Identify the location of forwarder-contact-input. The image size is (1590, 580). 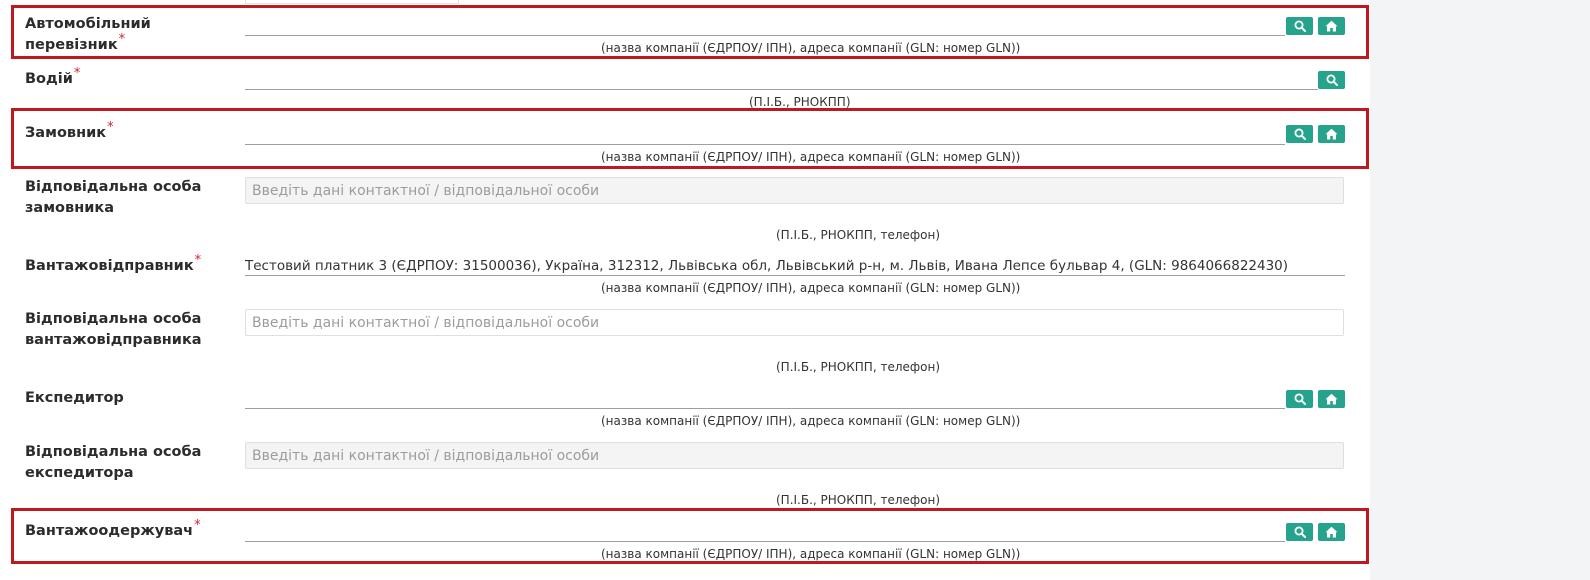
(794, 455).